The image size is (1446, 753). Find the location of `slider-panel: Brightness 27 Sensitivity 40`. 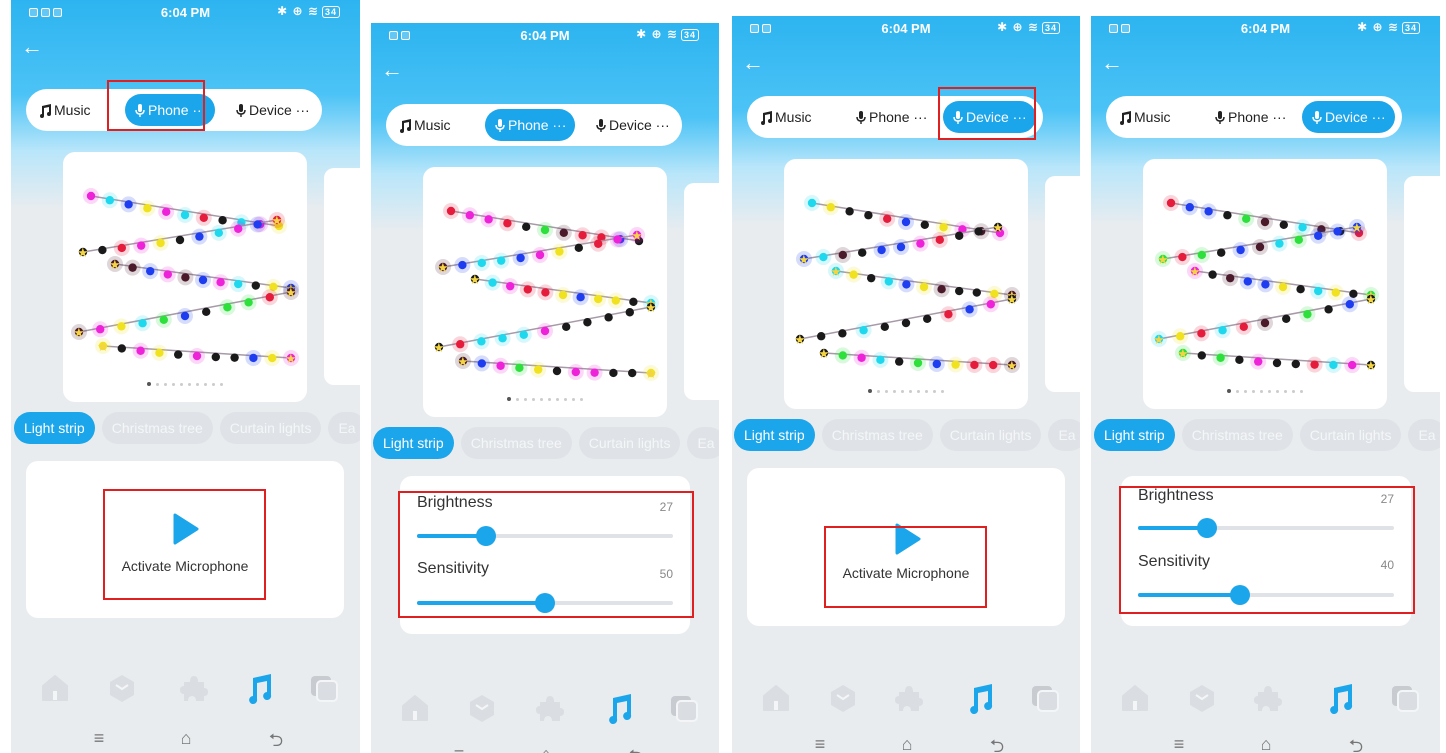

slider-panel: Brightness 27 Sensitivity 40 is located at coordinates (1266, 551).